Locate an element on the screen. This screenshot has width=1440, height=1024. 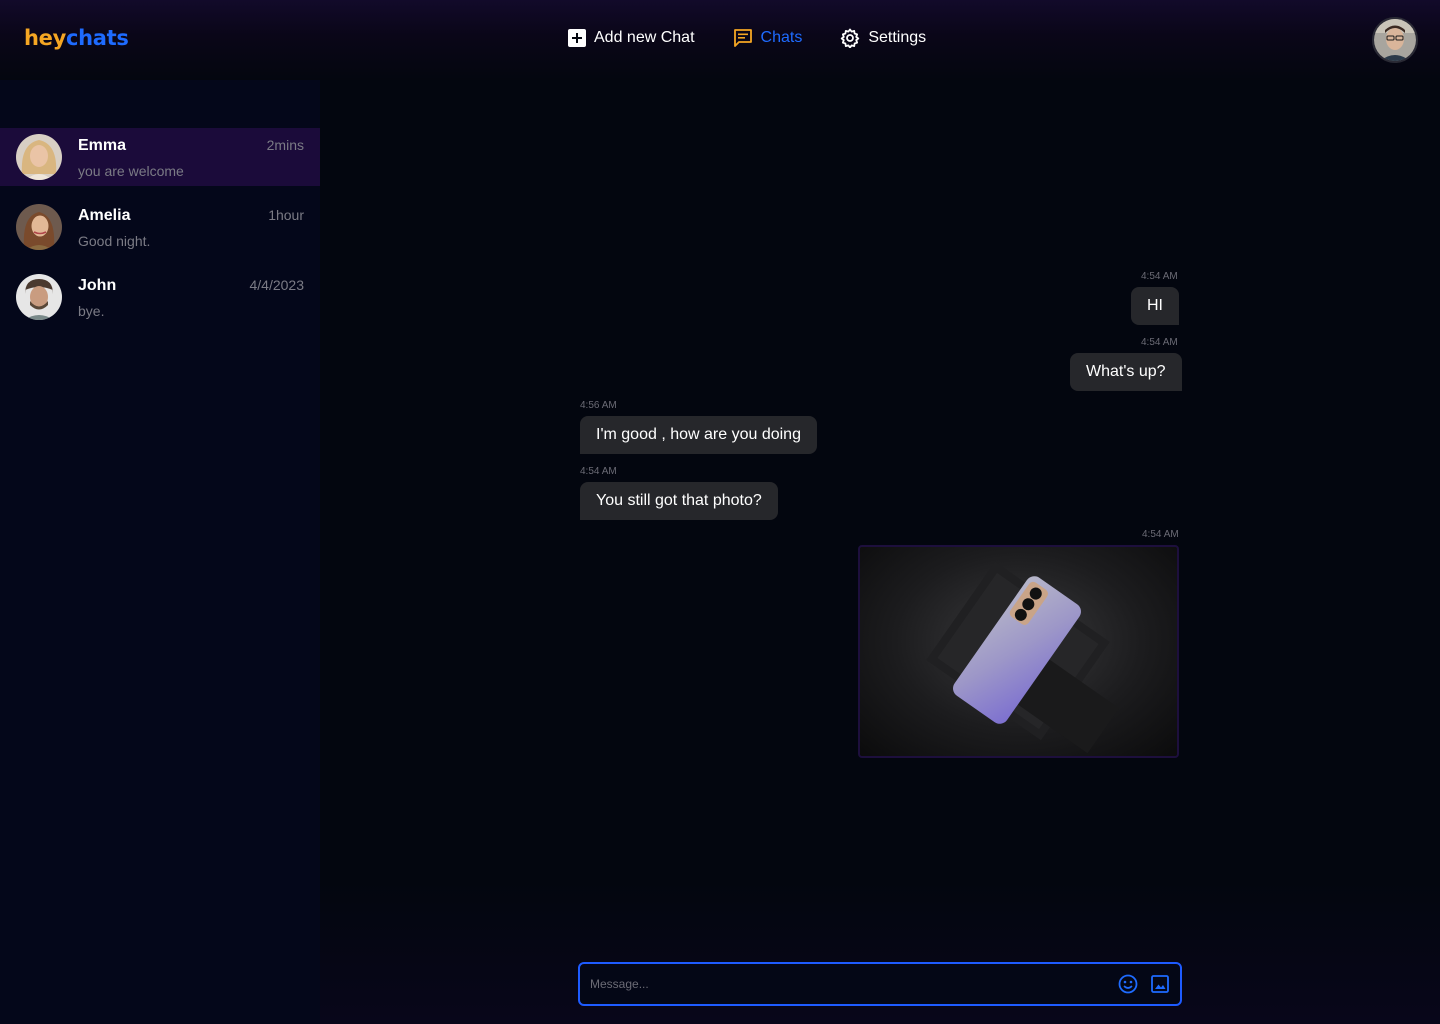
chat-item-john: John bye. 4/4/2023 is located at coordinates (160, 297).